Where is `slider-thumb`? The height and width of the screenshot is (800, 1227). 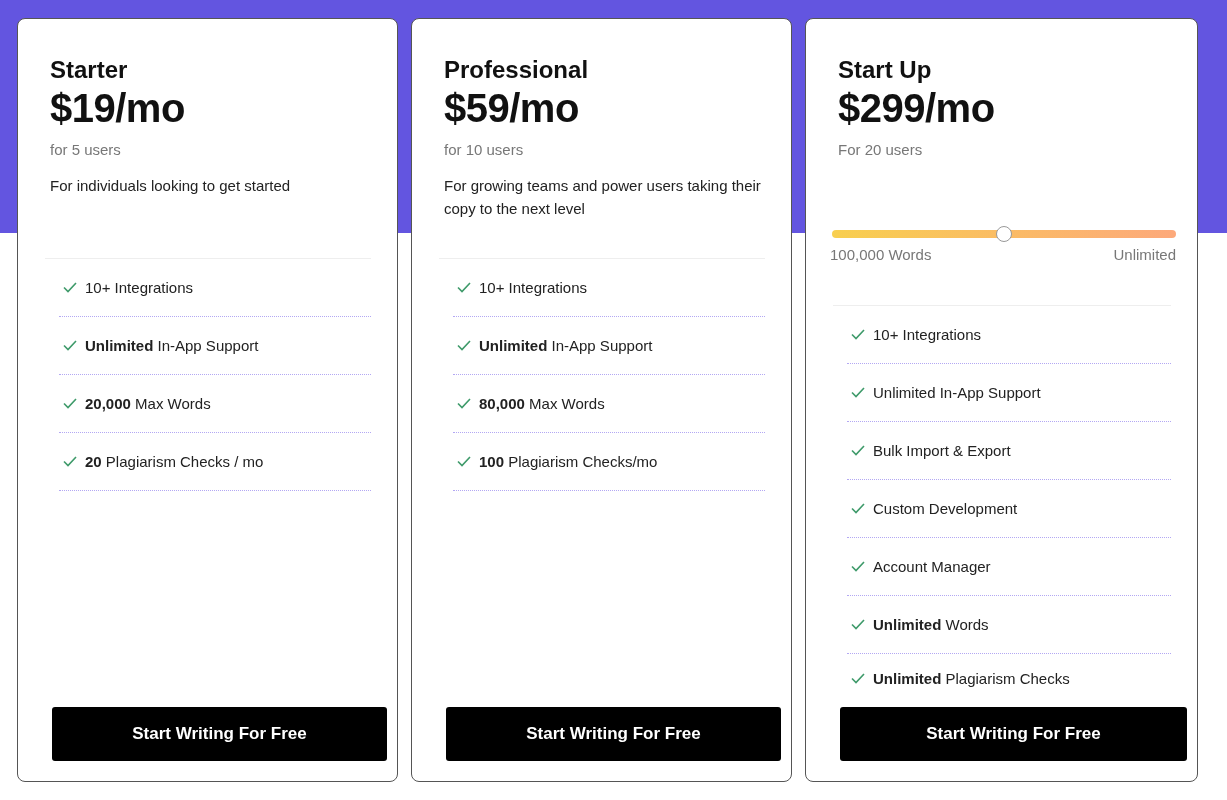 slider-thumb is located at coordinates (1004, 234).